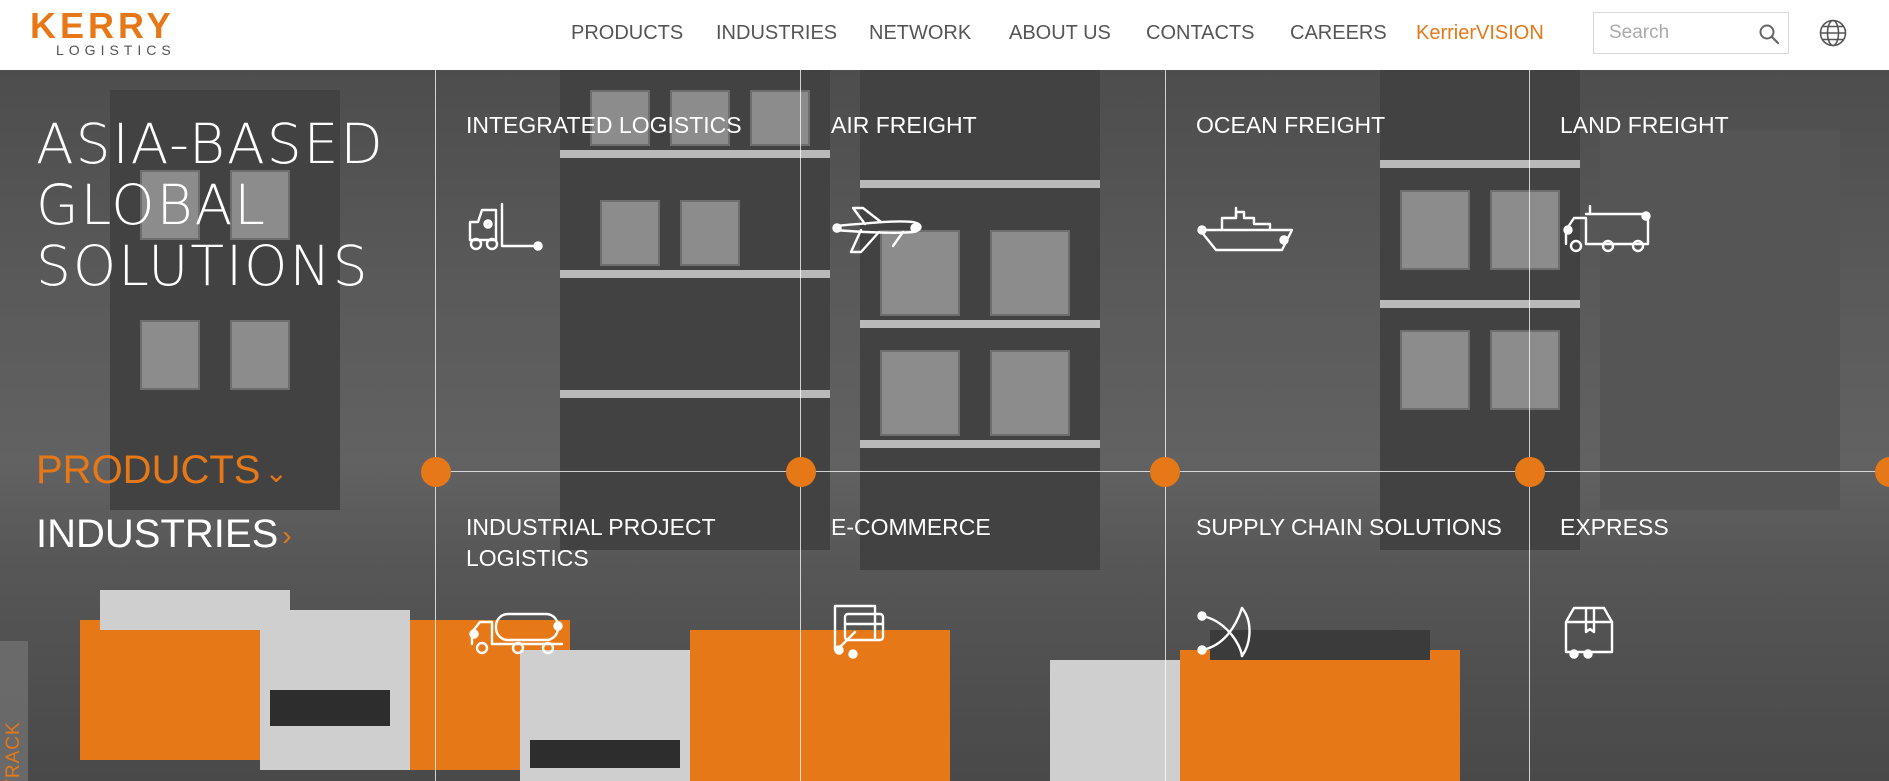 This screenshot has width=1889, height=781. I want to click on package-icon, so click(1610, 632).